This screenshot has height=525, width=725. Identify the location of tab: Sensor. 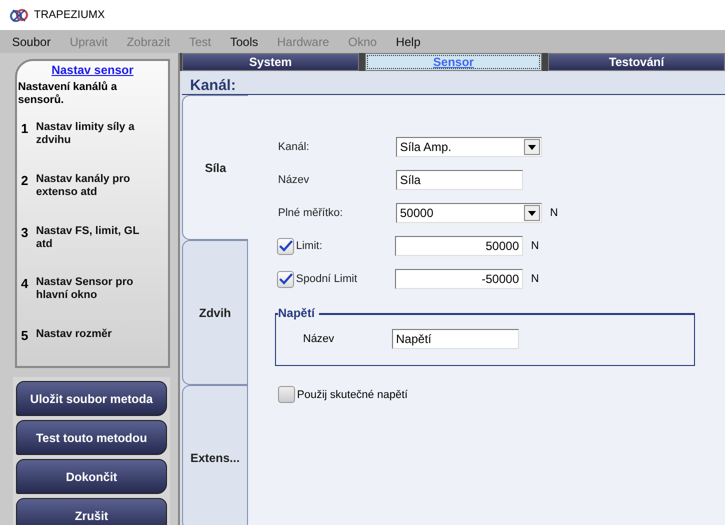
(453, 62).